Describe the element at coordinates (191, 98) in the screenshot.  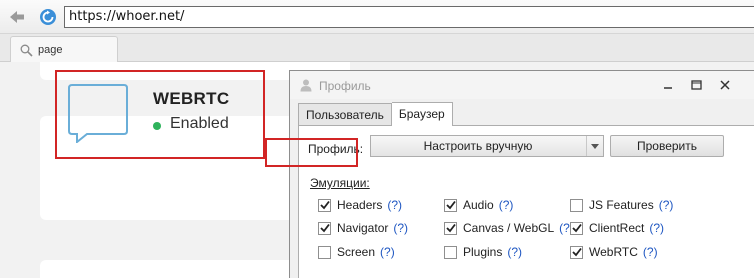
I see `webrtc-title: WEBRTC` at that location.